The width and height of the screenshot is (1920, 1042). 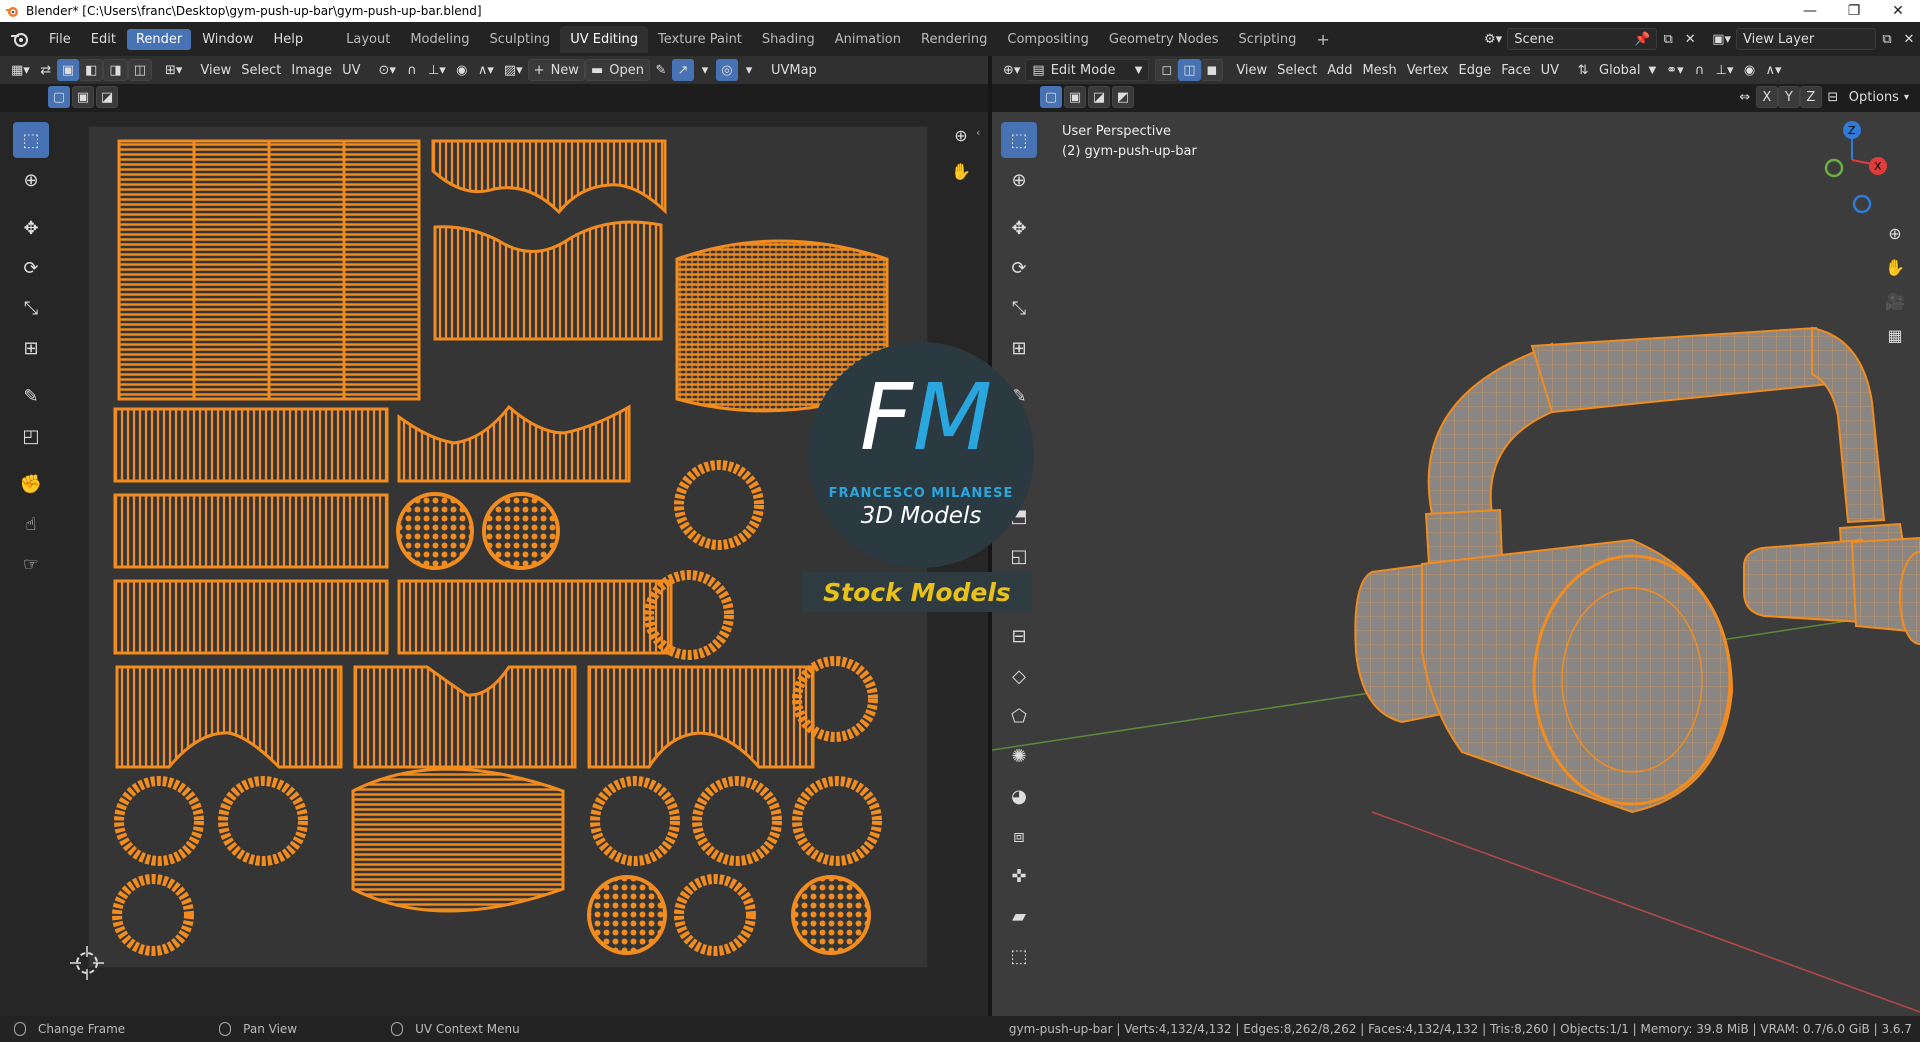 I want to click on transform-orientation-icon: ⇅, so click(x=1583, y=70).